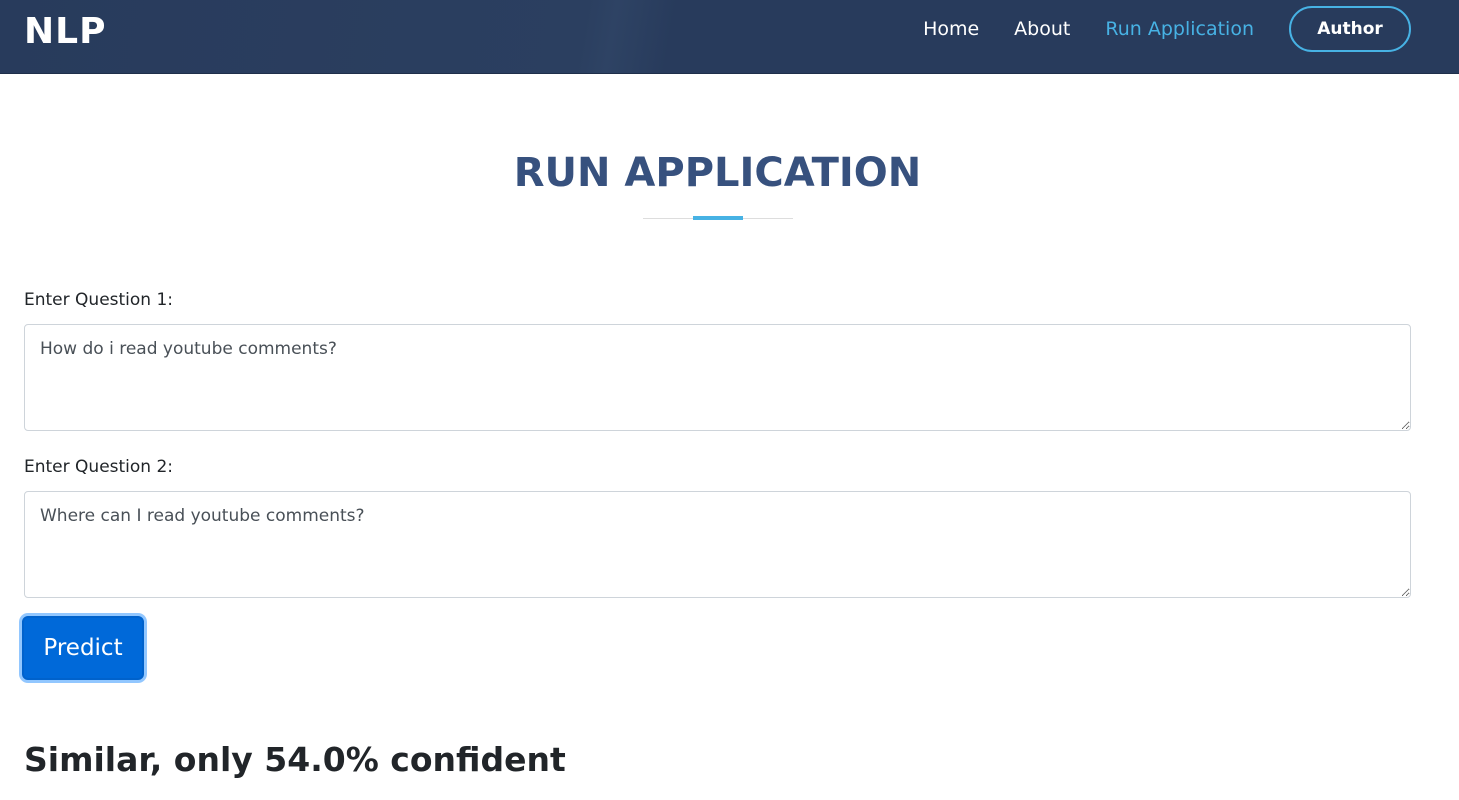 Image resolution: width=1459 pixels, height=800 pixels. I want to click on question1-input: How do i read youtube comments?, so click(717, 377).